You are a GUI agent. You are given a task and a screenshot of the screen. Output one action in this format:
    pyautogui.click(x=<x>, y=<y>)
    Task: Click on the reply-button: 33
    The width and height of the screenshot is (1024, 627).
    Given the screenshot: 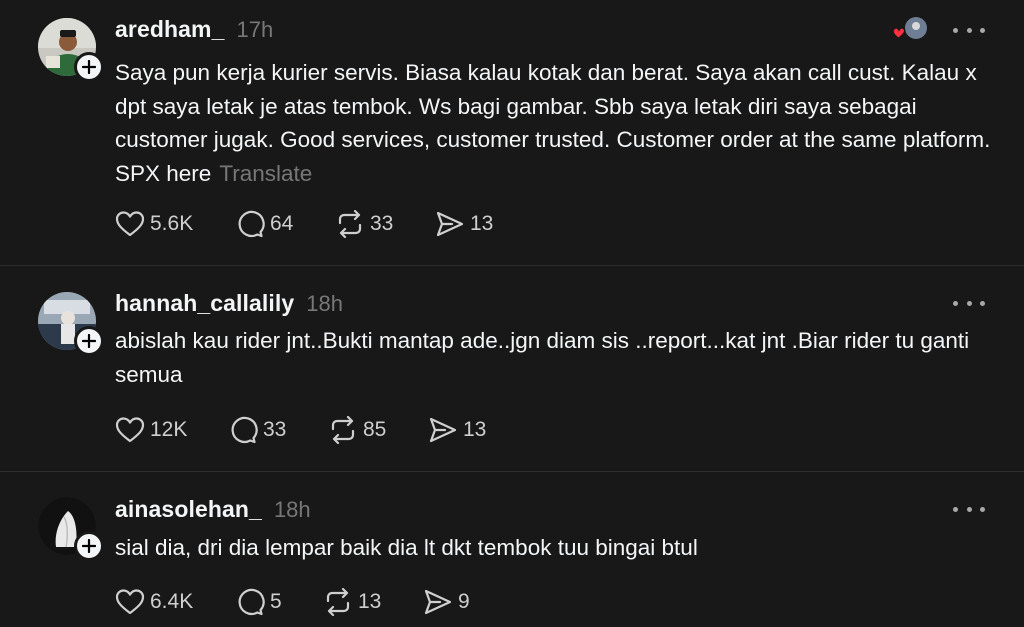 What is the action you would take?
    pyautogui.click(x=278, y=430)
    